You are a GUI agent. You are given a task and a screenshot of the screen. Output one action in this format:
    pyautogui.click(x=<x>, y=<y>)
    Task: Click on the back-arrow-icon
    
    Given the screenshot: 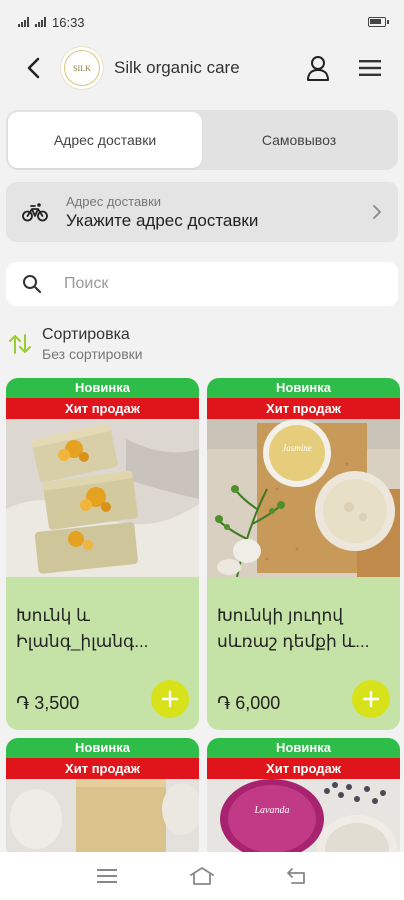 What is the action you would take?
    pyautogui.click(x=33, y=68)
    